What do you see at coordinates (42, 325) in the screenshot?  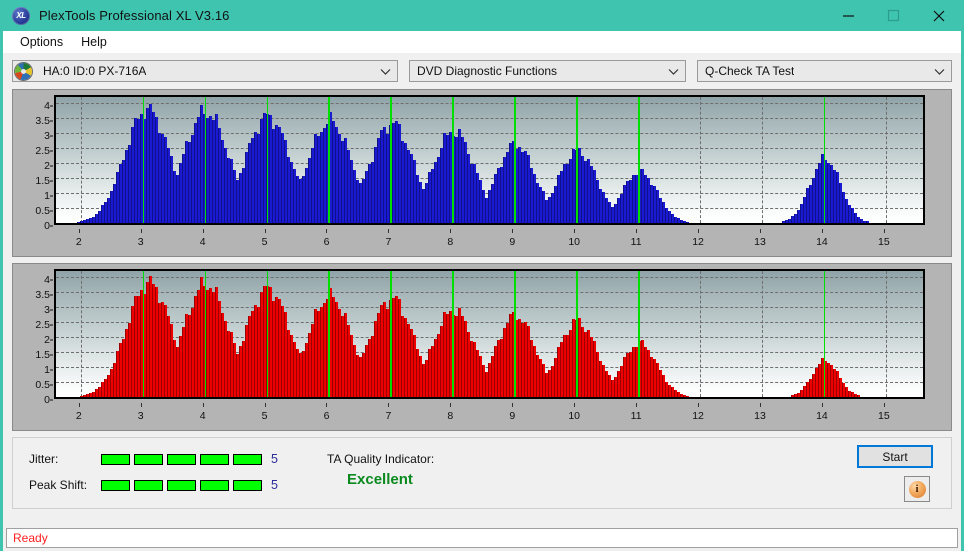 I see `y-tick-label: 2.5` at bounding box center [42, 325].